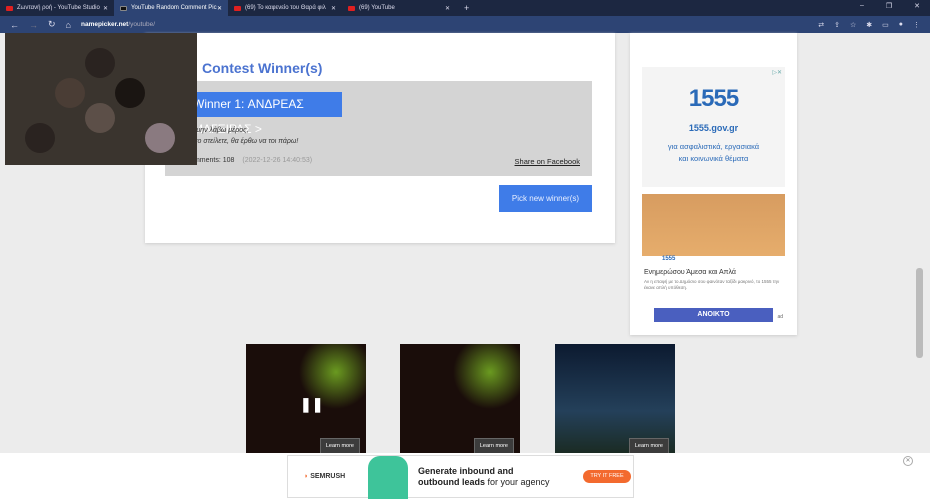 The height and width of the screenshot is (501, 930). Describe the element at coordinates (917, 6) in the screenshot. I see `close-window-icon: ✕` at that location.